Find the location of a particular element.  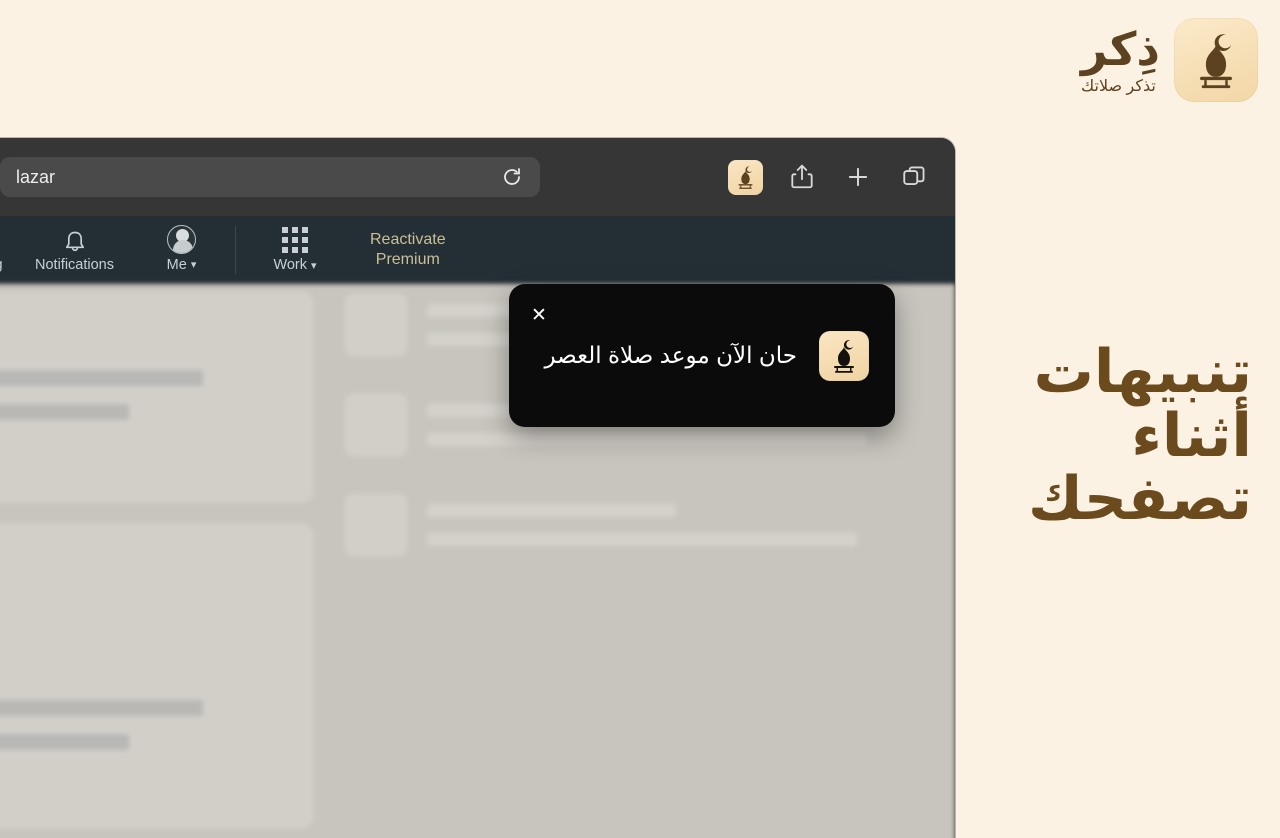

page-headline: تنبيهات أثناء تصفحك is located at coordinates (1140, 435).